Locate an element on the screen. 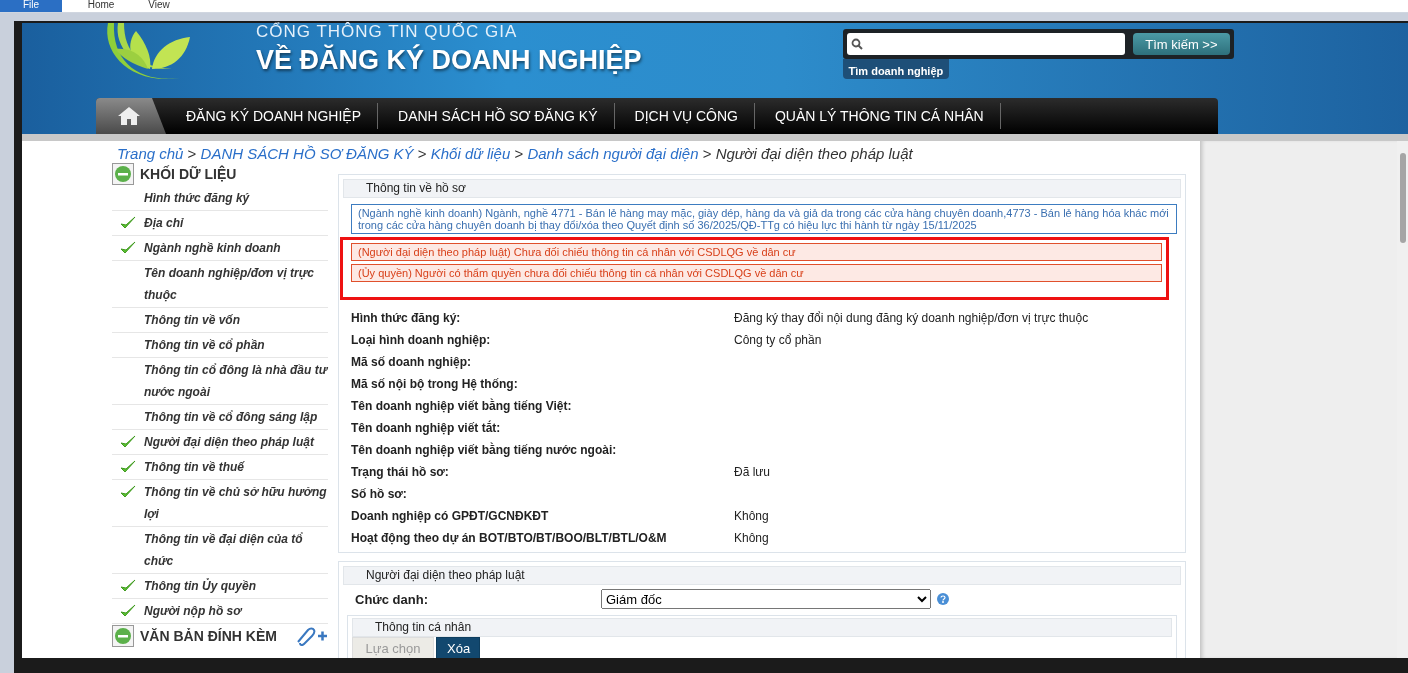 This screenshot has width=1408, height=673. field-label: Doanh nghiệp có GPĐT/GCNĐKĐT is located at coordinates (450, 516).